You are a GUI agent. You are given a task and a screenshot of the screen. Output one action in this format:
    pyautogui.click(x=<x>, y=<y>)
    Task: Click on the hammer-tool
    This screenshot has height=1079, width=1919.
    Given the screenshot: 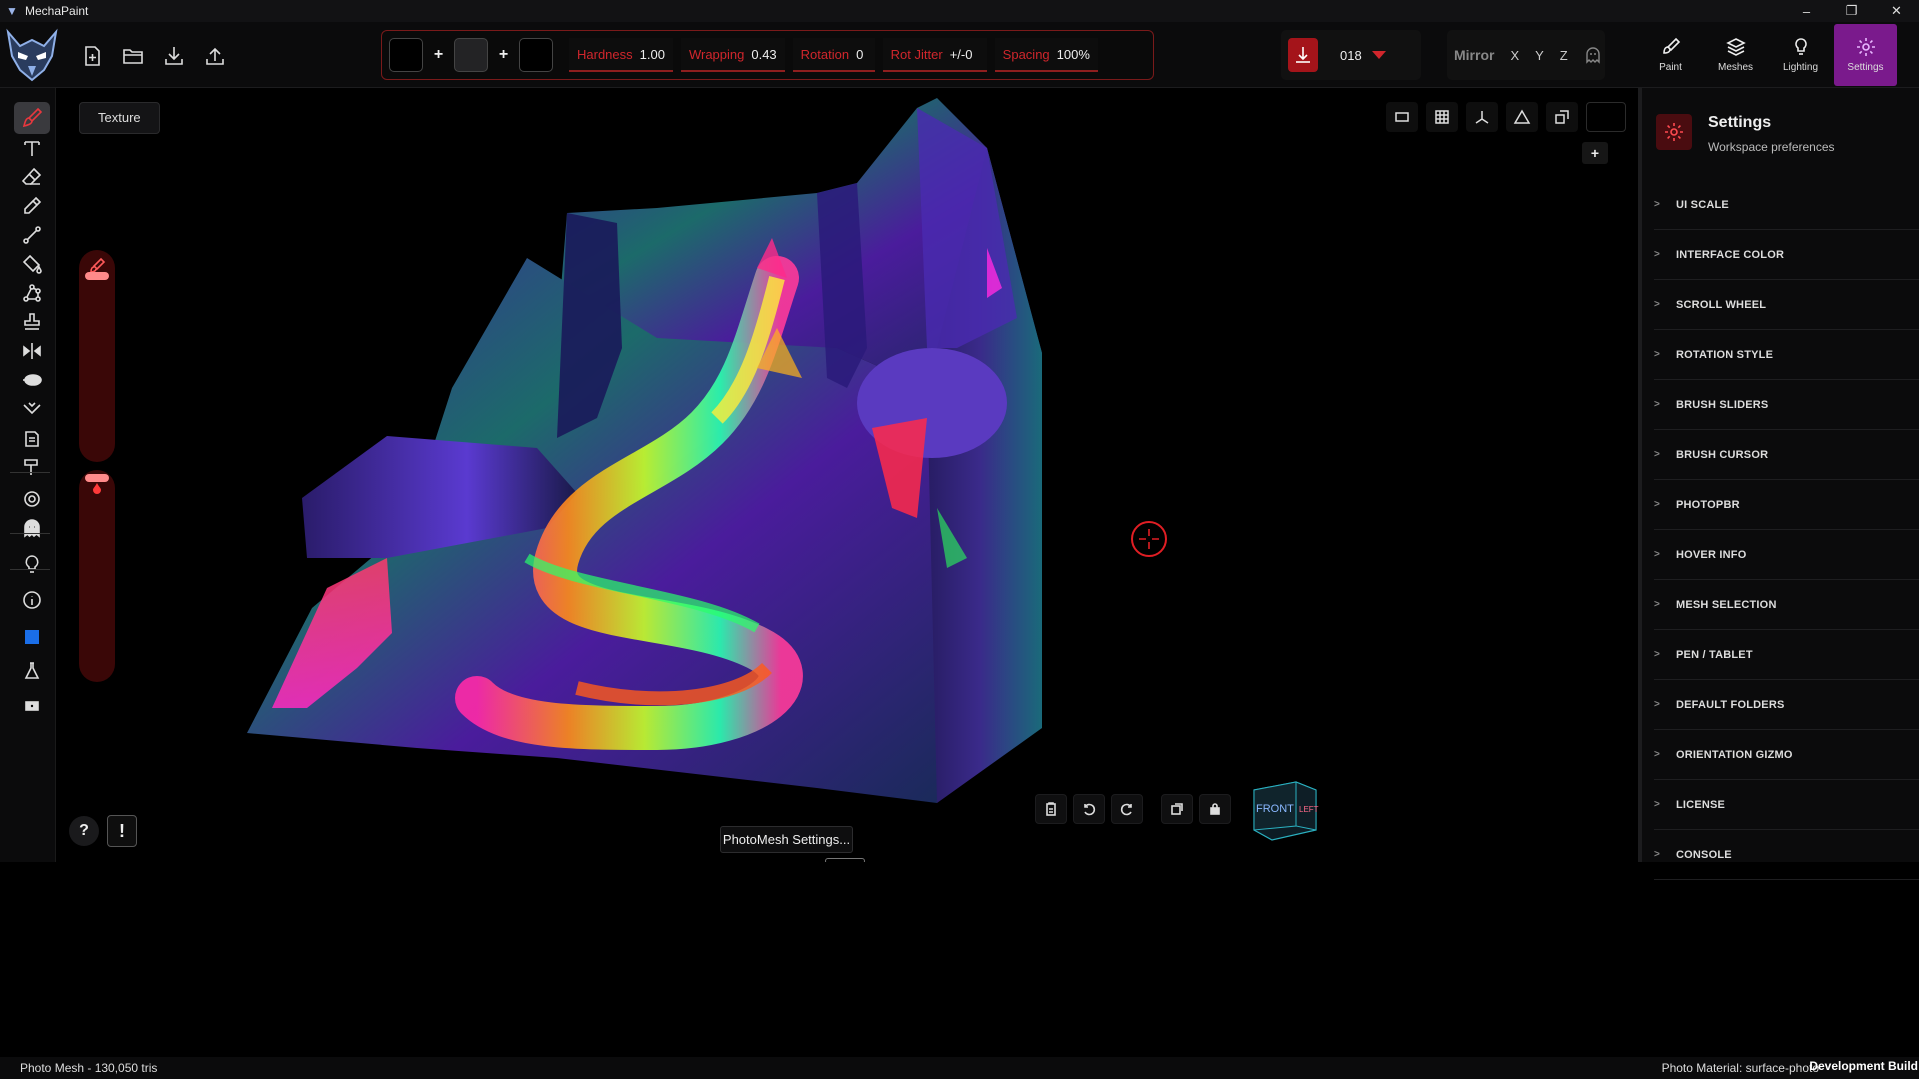 What is the action you would take?
    pyautogui.click(x=32, y=467)
    